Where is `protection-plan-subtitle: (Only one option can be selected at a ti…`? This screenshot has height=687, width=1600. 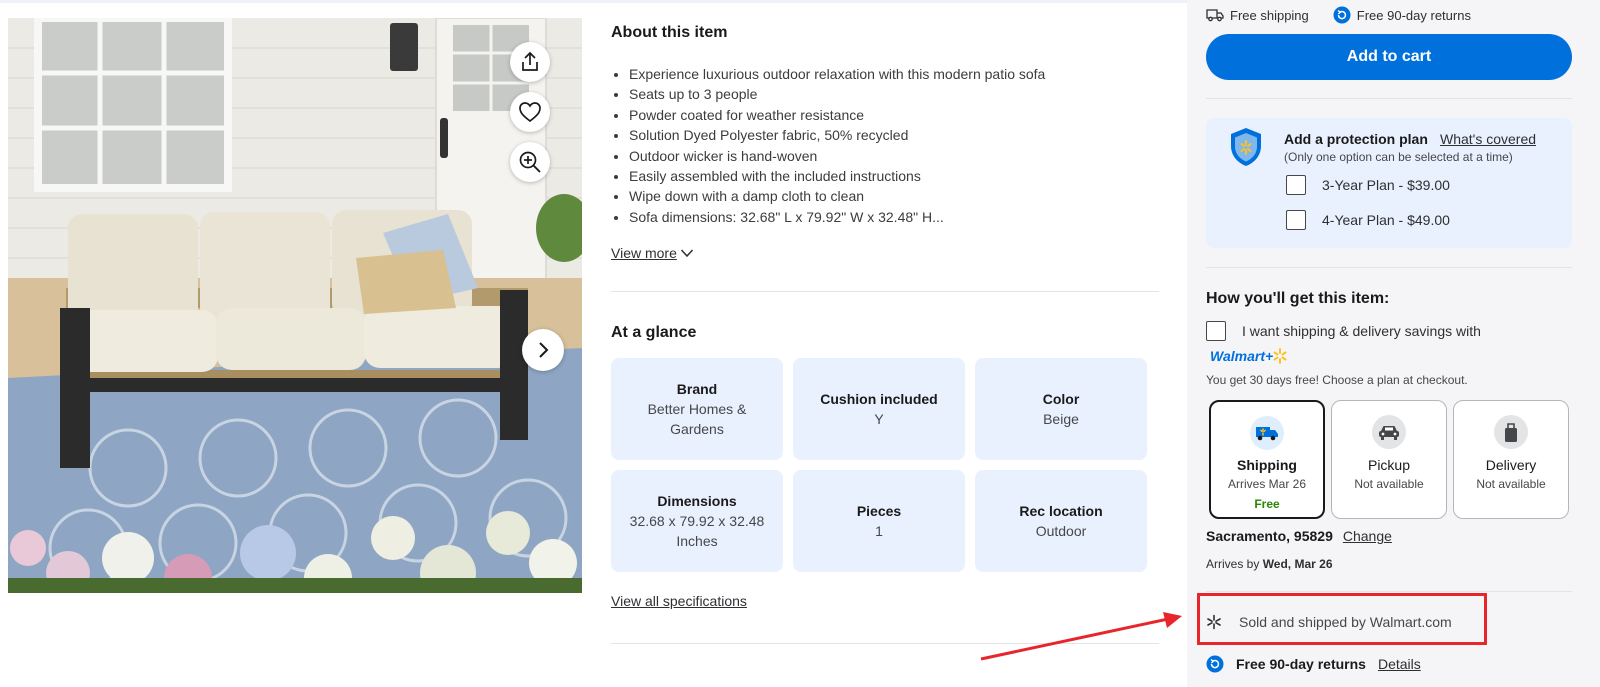
protection-plan-subtitle: (Only one option can be selected at a ti… is located at coordinates (1398, 157).